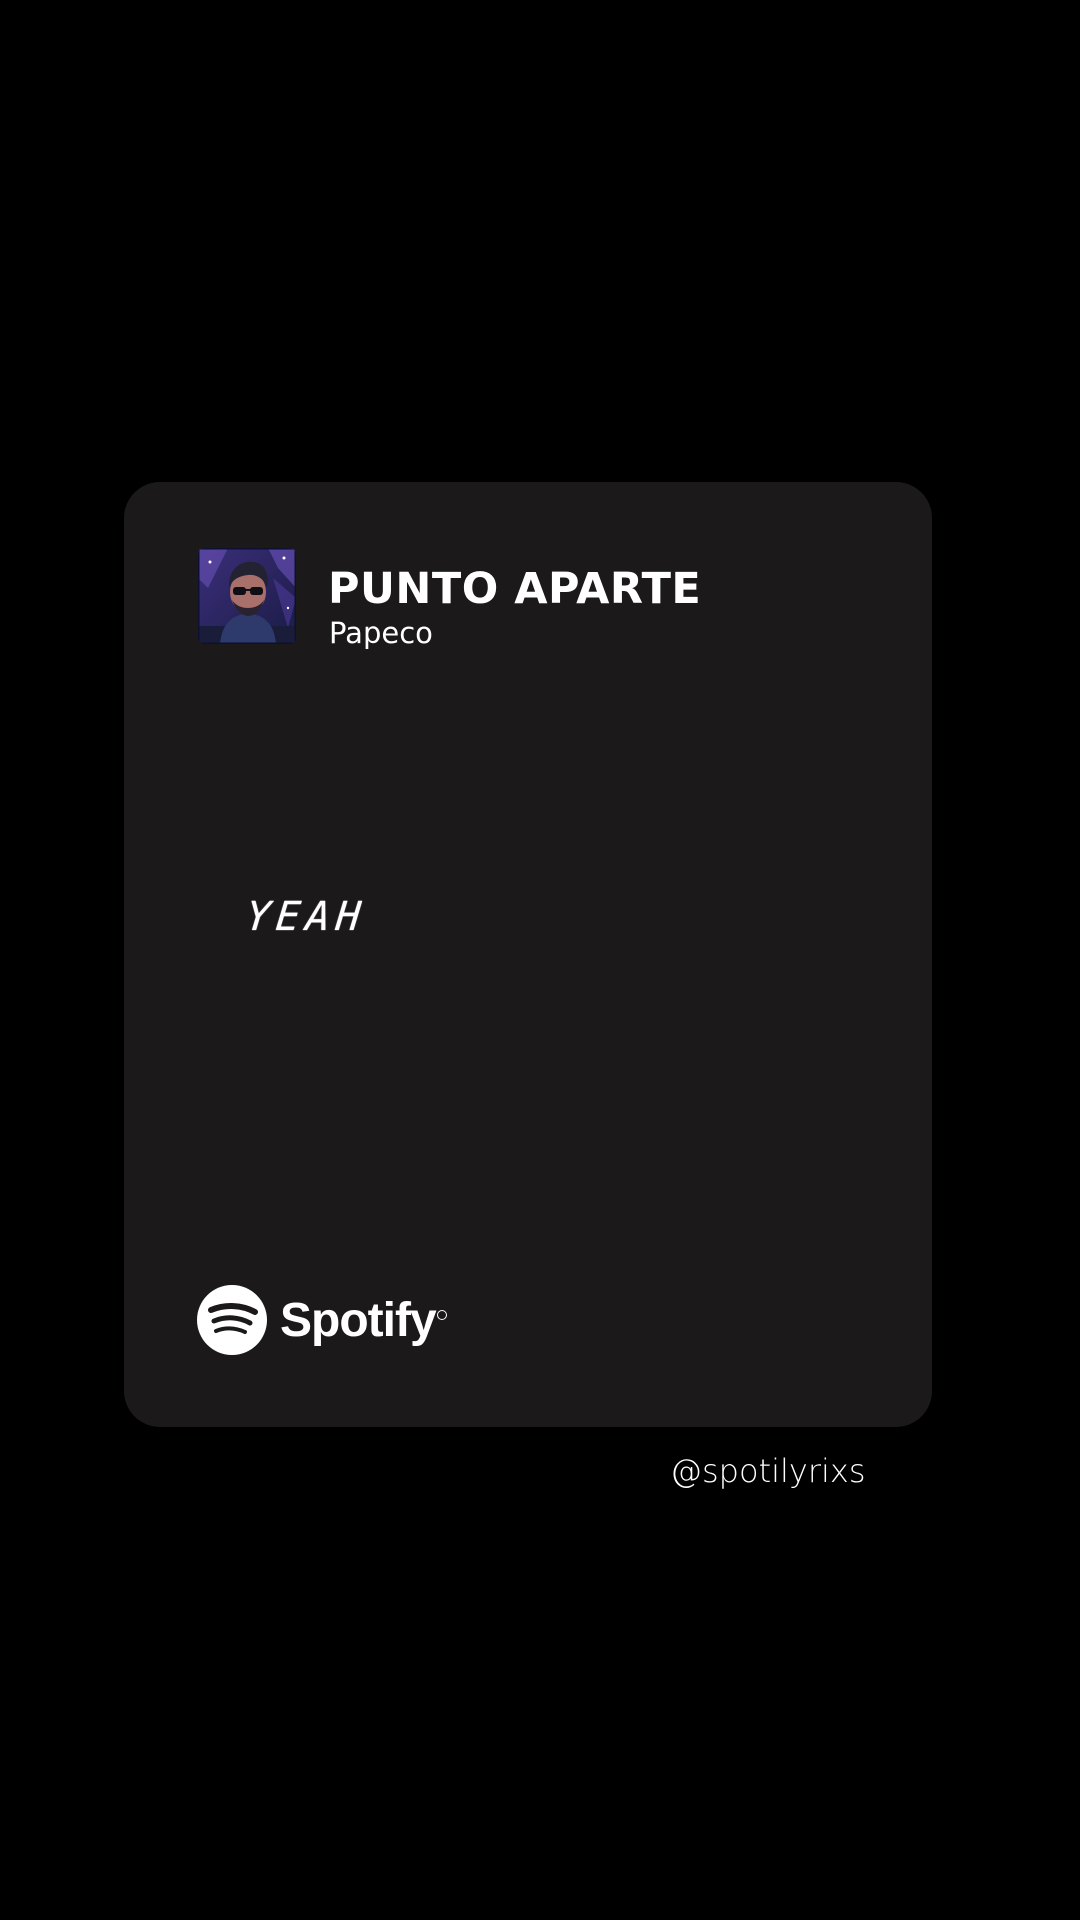  What do you see at coordinates (441, 1315) in the screenshot?
I see `registered-mark-icon` at bounding box center [441, 1315].